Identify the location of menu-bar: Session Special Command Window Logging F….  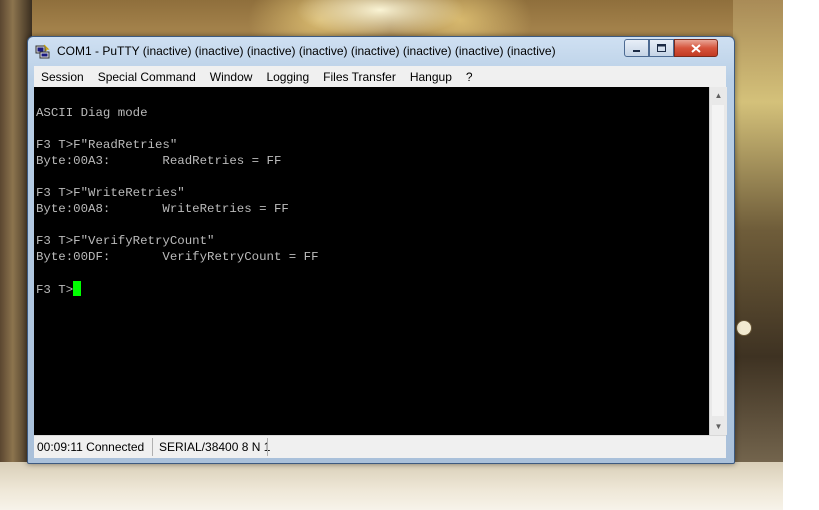
(380, 77).